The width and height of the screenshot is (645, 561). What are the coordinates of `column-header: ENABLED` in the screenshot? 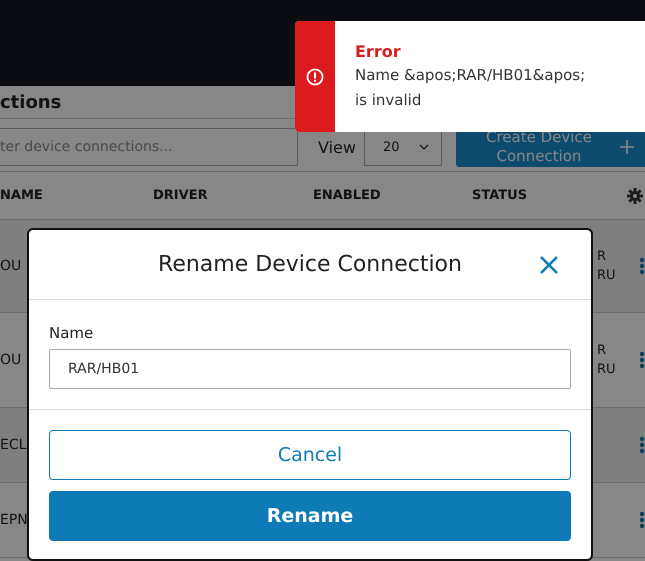 It's located at (392, 195).